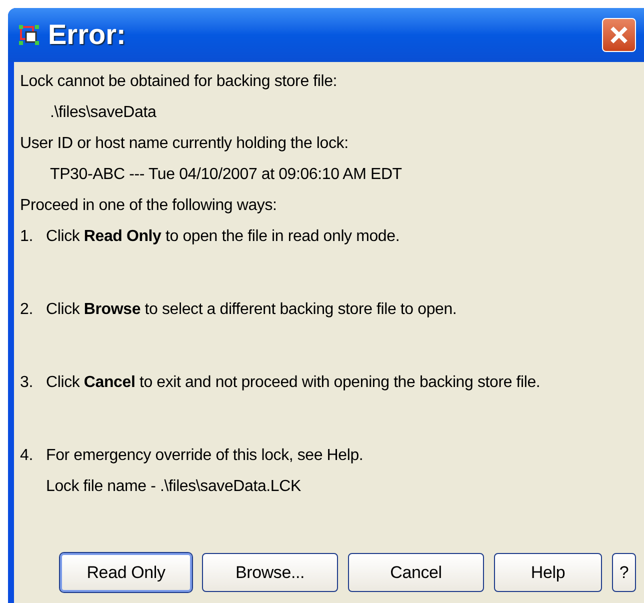 This screenshot has height=603, width=644. I want to click on message-text: Lock cannot be obtained for backing store file:, so click(179, 82).